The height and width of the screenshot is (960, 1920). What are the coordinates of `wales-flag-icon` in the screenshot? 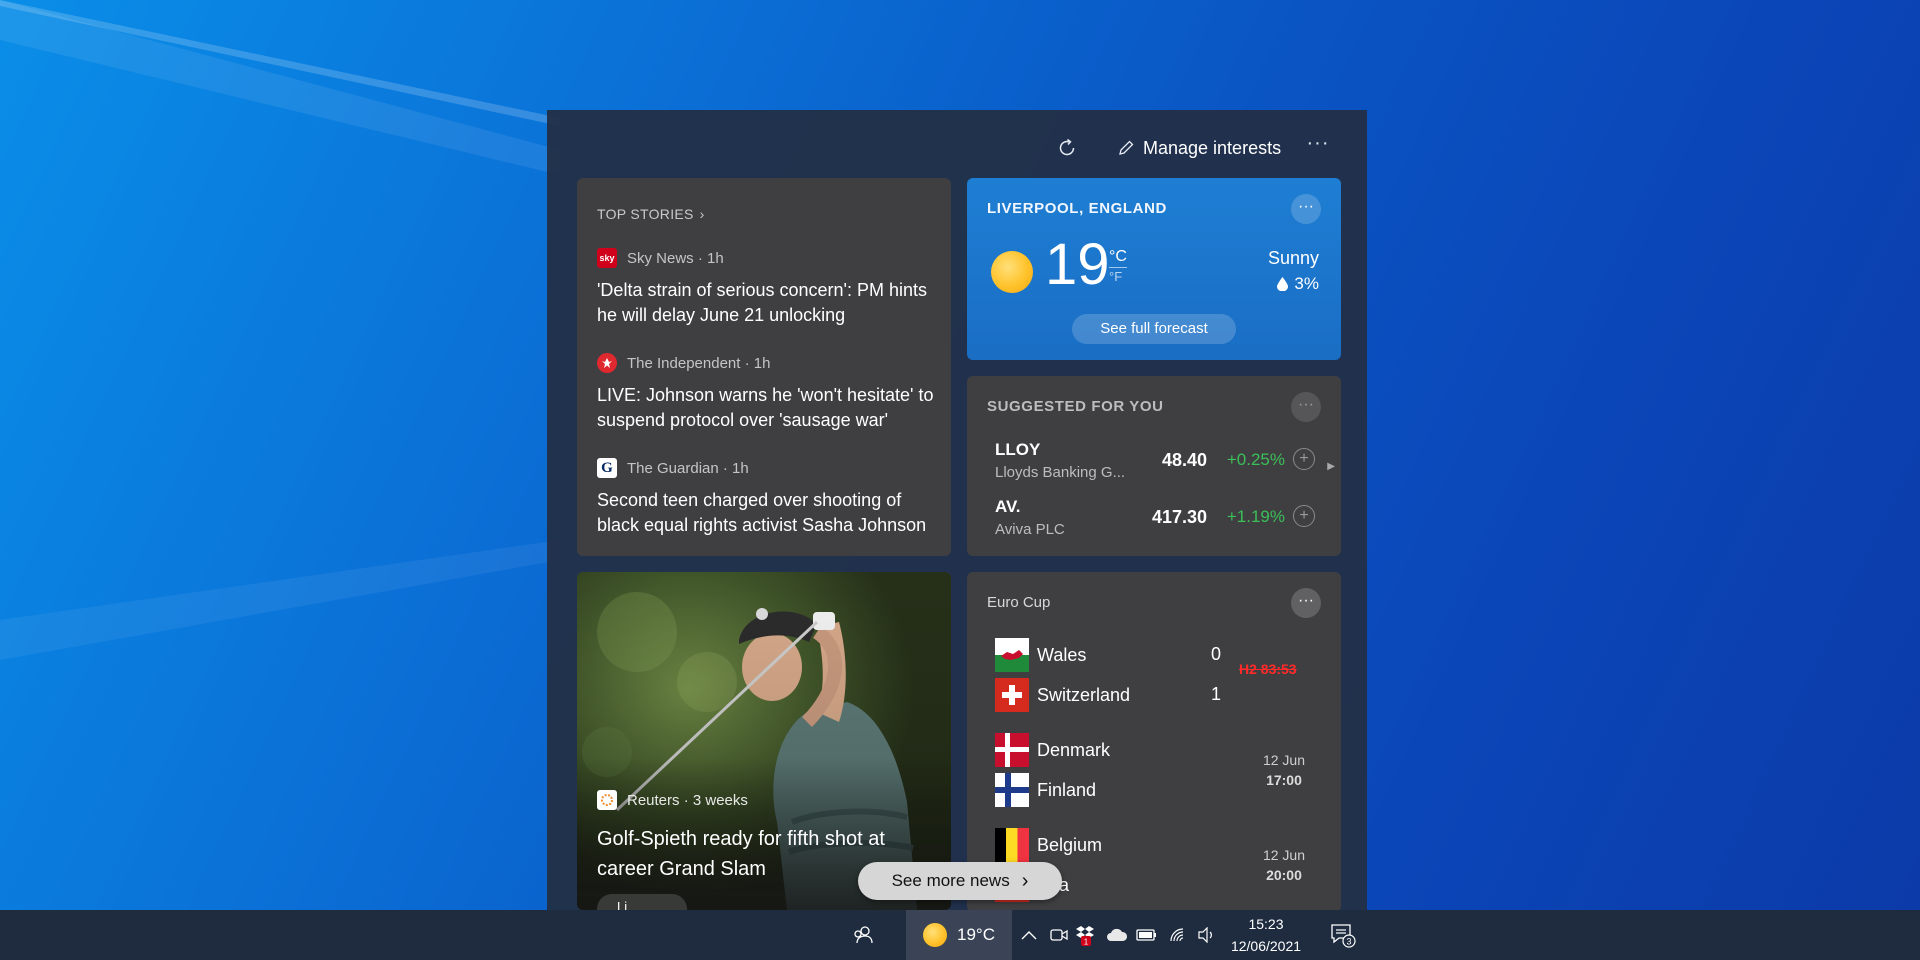 It's located at (1012, 655).